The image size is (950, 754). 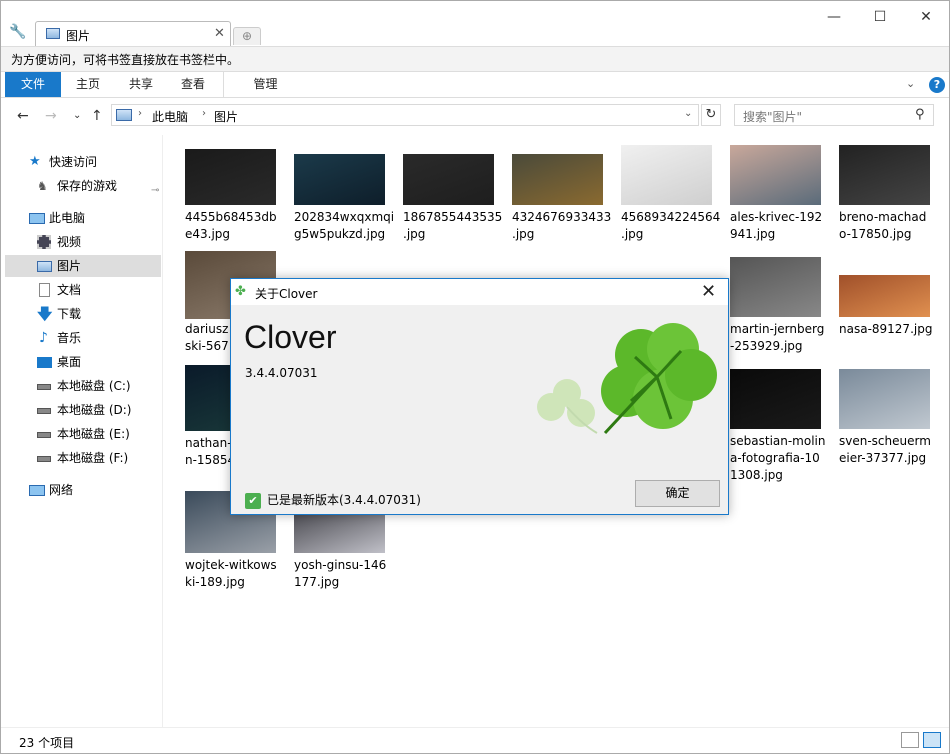 I want to click on download-icon: 🡇, so click(x=45, y=314).